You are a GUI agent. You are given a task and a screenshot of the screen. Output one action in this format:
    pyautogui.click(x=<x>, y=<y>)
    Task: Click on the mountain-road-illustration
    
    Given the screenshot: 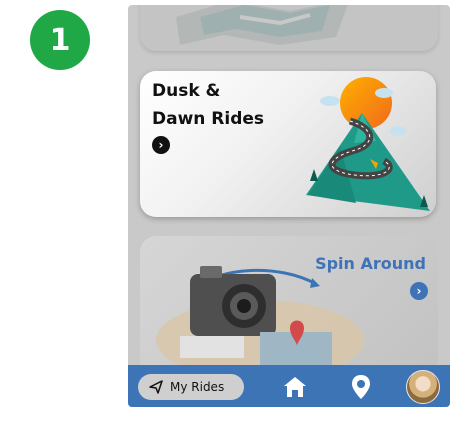 What is the action you would take?
    pyautogui.click(x=368, y=144)
    